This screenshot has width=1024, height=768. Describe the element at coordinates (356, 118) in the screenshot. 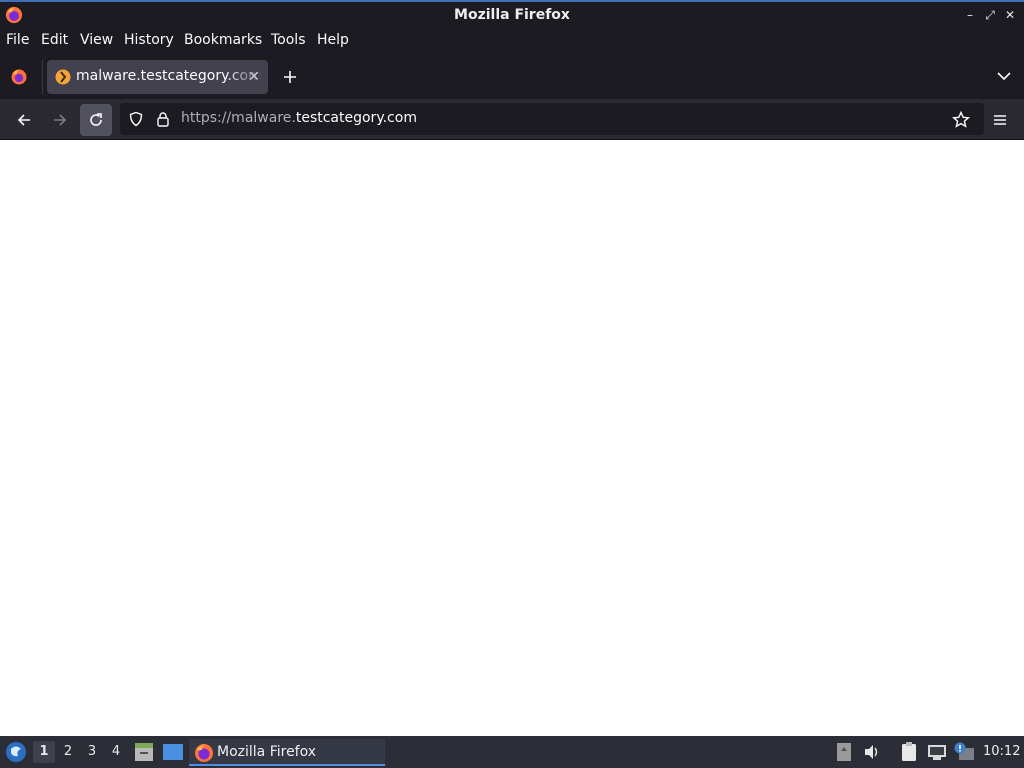

I see `url-domain: testcategory.com` at that location.